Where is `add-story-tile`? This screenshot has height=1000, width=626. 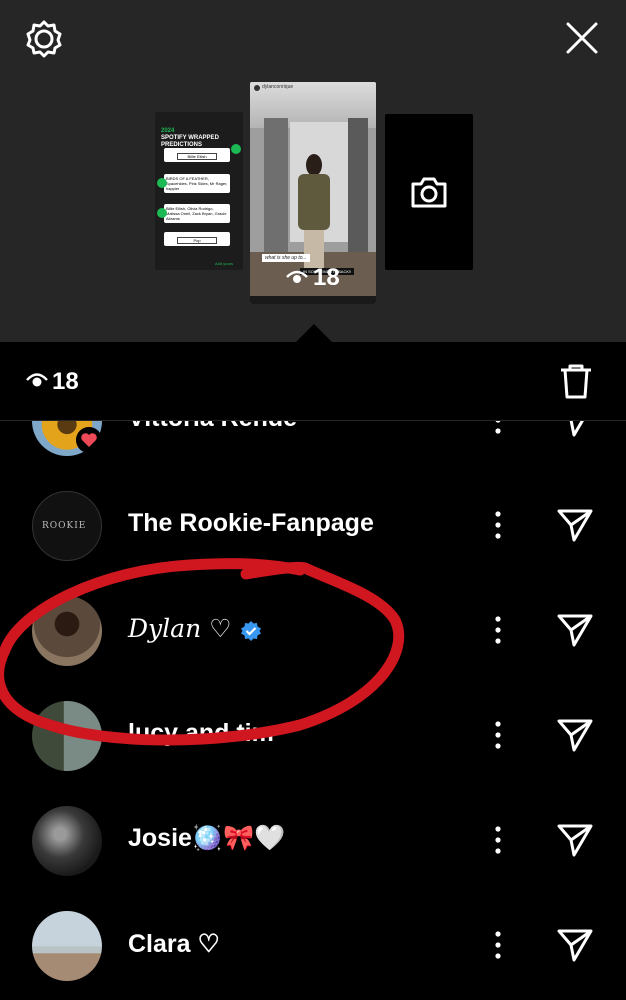
add-story-tile is located at coordinates (429, 192).